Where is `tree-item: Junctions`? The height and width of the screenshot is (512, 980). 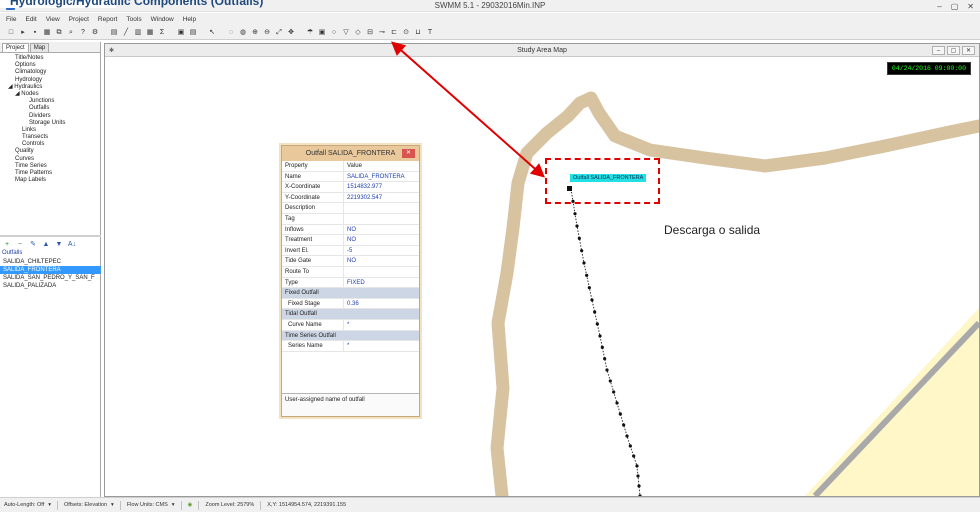
tree-item: Junctions is located at coordinates (50, 101).